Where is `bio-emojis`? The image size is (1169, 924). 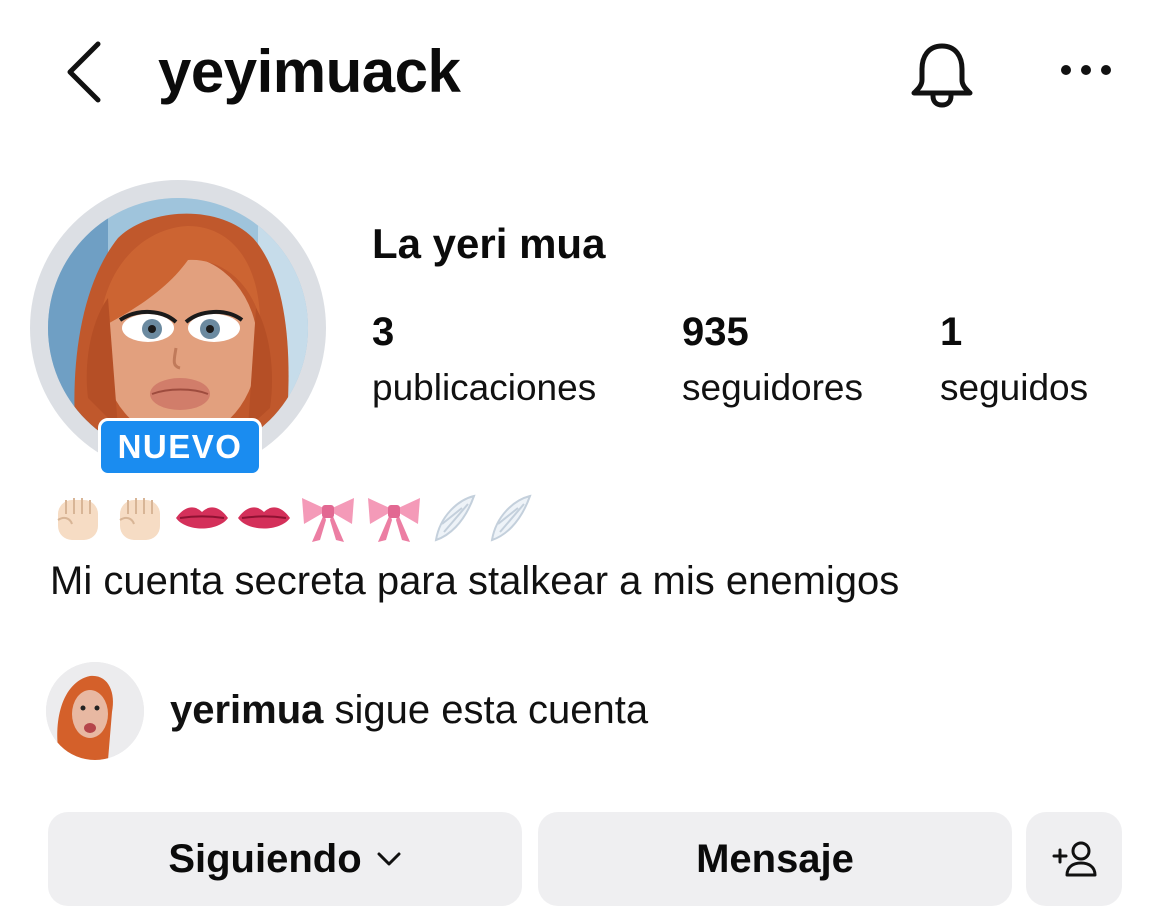 bio-emojis is located at coordinates (293, 518).